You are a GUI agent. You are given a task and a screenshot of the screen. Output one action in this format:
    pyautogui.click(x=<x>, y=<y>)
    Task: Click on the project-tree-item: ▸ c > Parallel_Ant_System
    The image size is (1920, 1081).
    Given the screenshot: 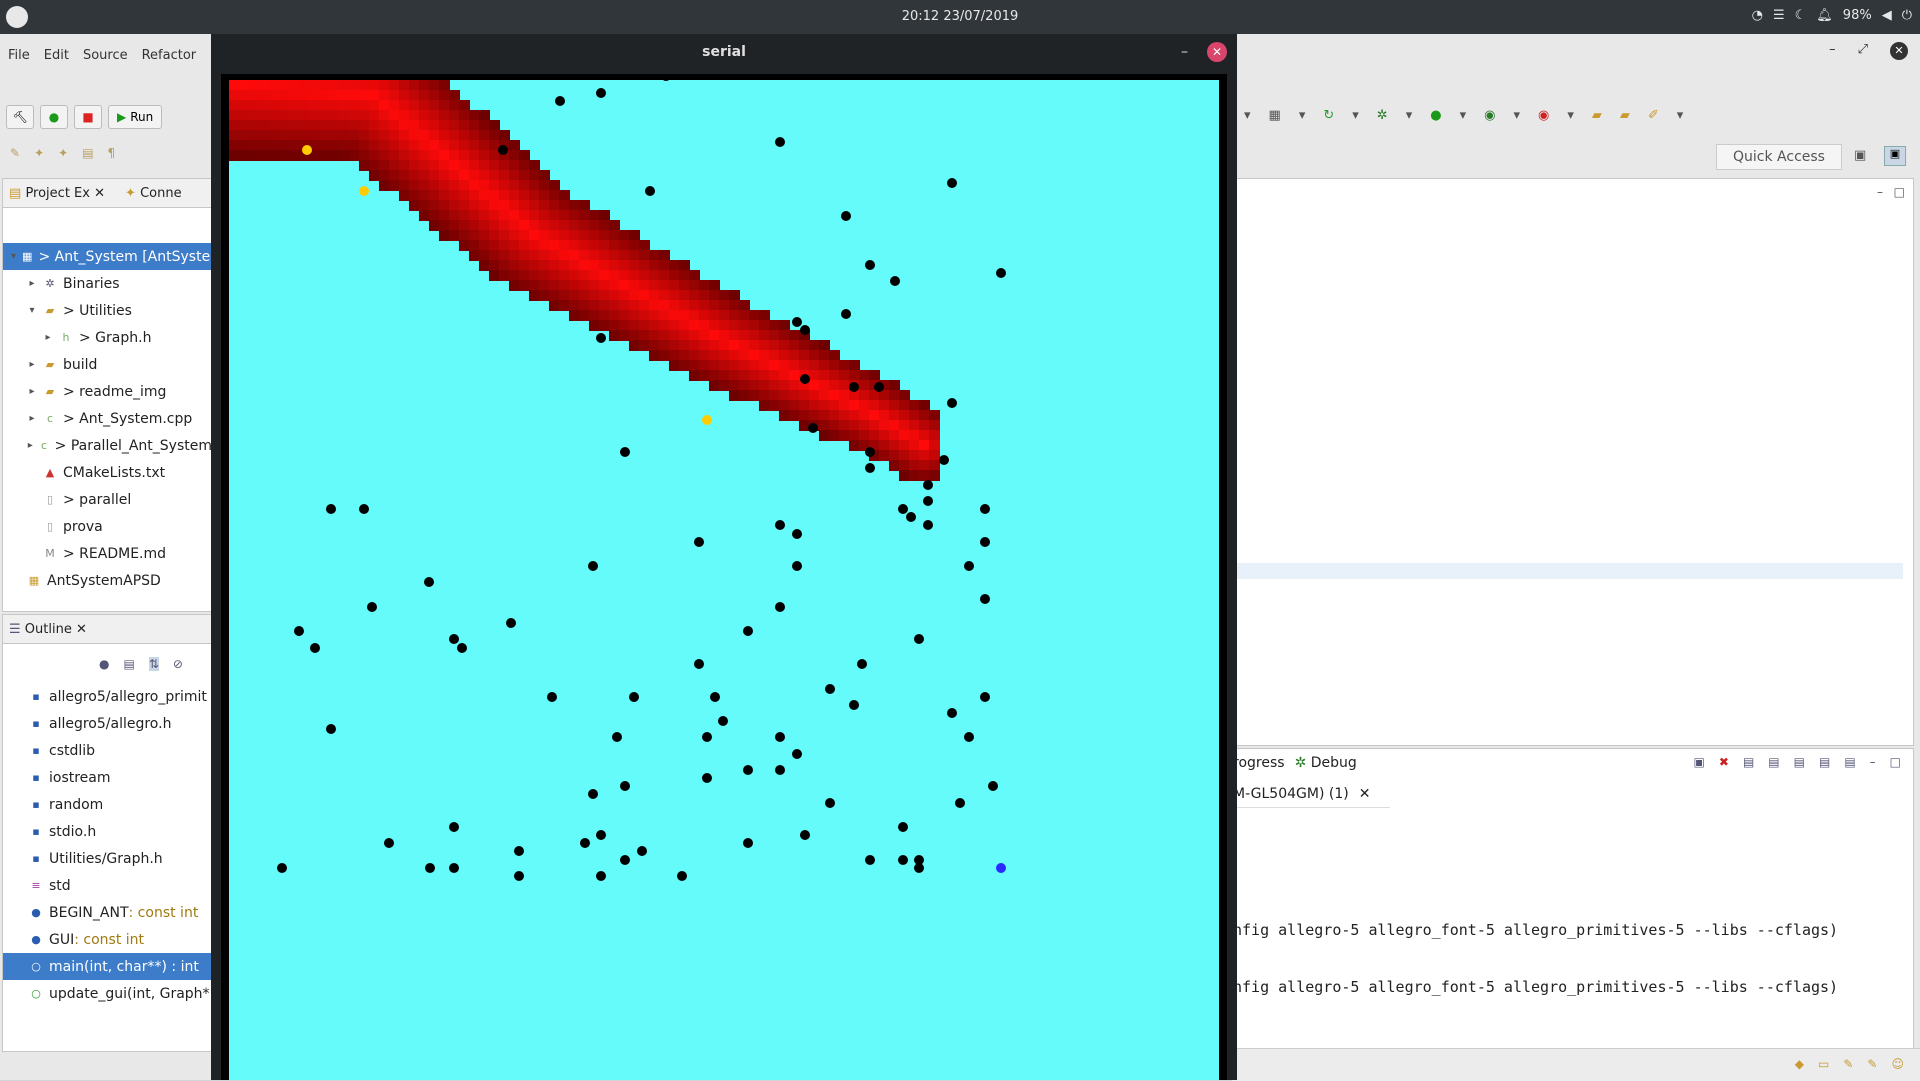 What is the action you would take?
    pyautogui.click(x=107, y=445)
    